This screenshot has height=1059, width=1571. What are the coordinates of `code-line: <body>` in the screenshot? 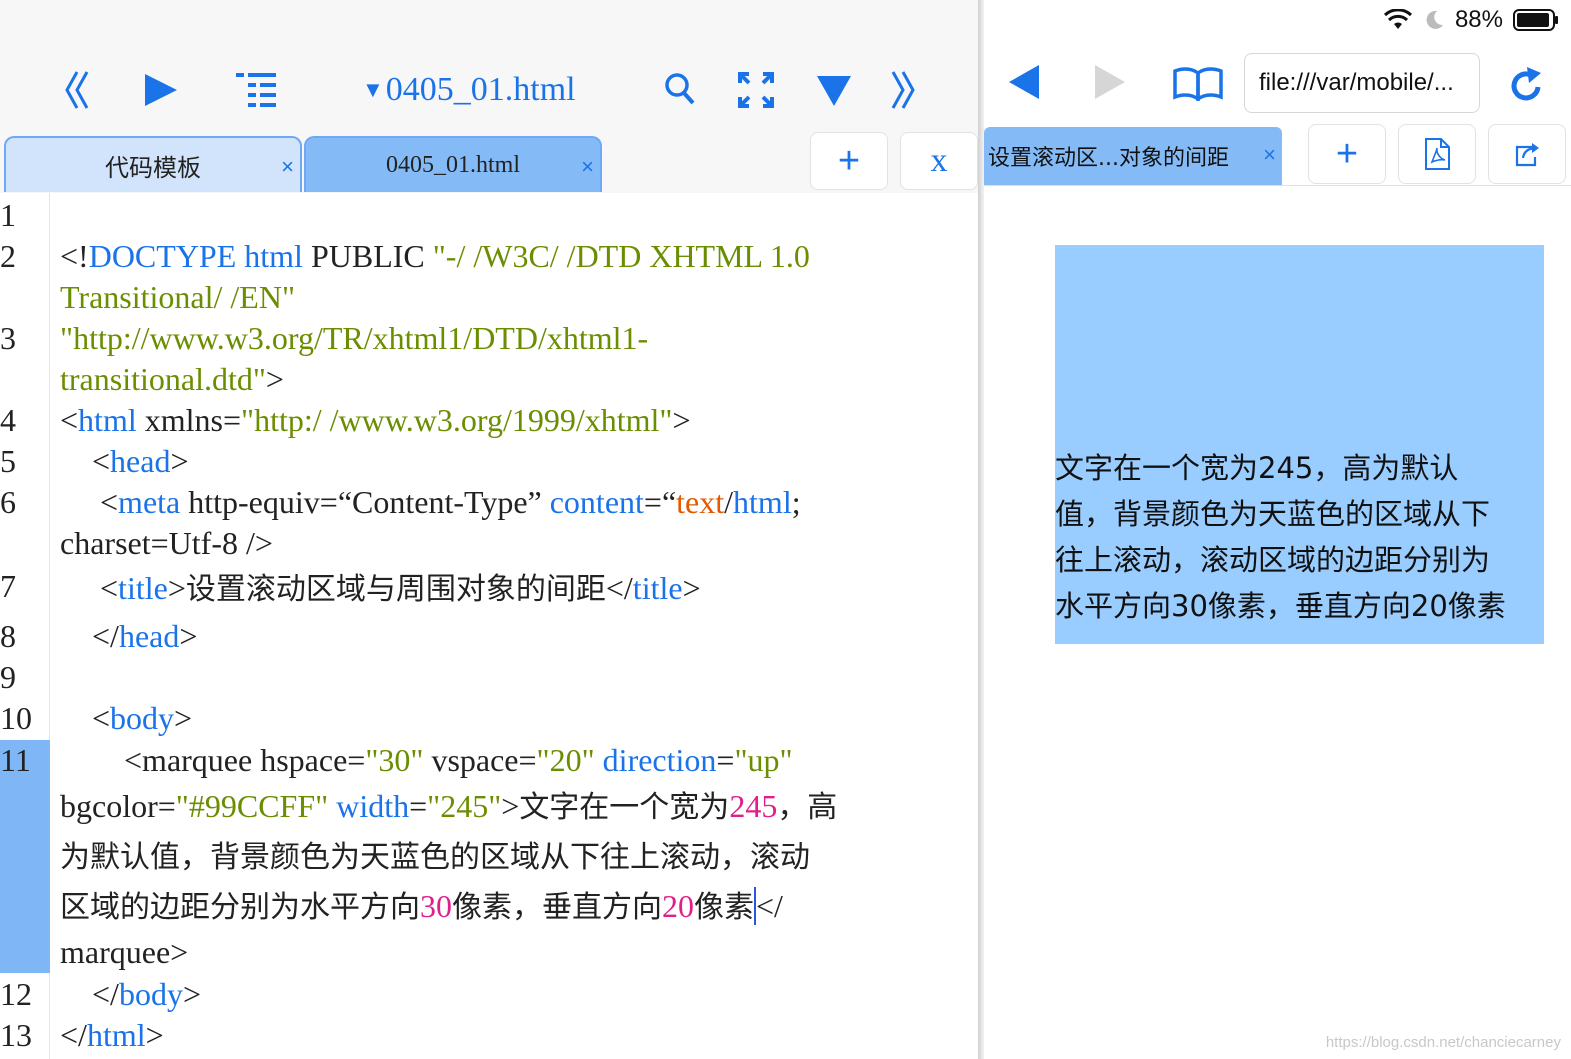 It's located at (126, 718).